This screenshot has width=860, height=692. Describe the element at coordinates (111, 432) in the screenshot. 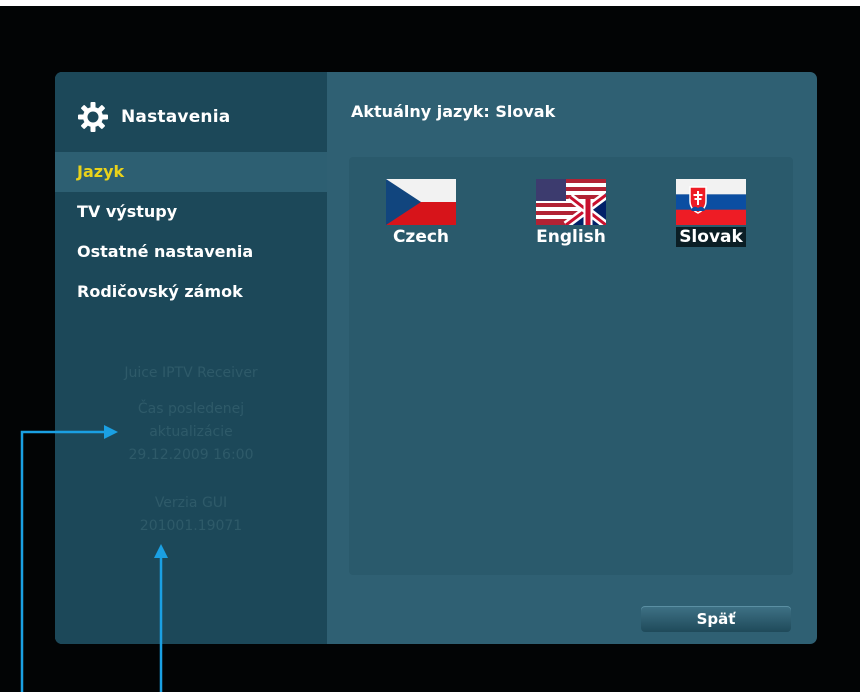

I see `arrow-head-right` at that location.